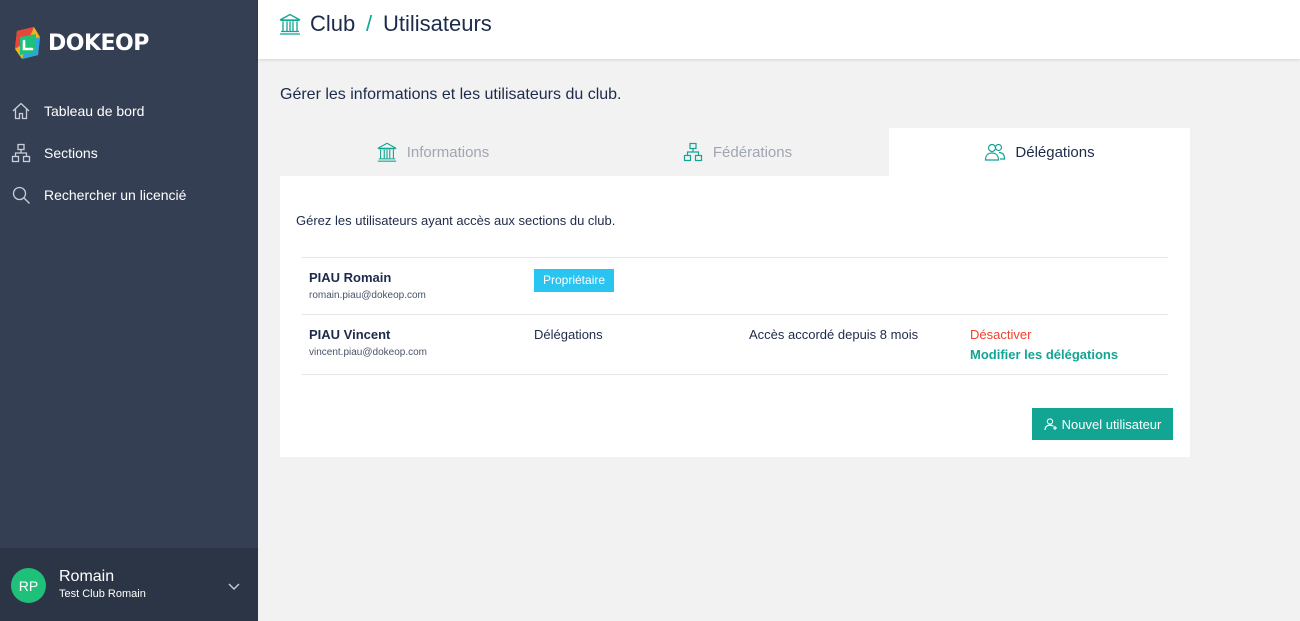  What do you see at coordinates (448, 152) in the screenshot?
I see `tab-label: Informations` at bounding box center [448, 152].